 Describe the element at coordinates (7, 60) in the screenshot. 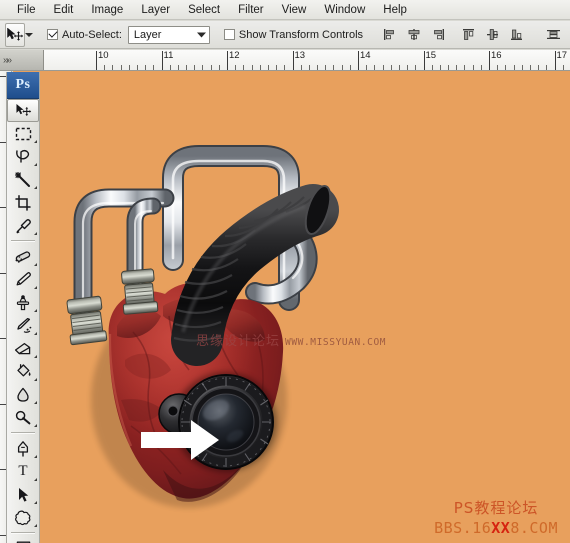

I see `double-chevron-right-icon: »»` at that location.